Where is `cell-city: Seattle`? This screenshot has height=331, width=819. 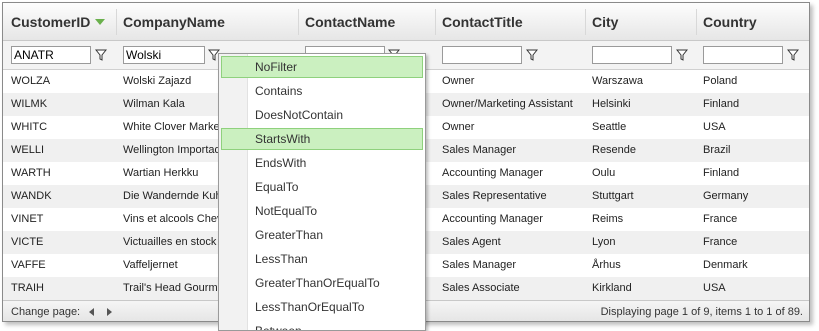 cell-city: Seattle is located at coordinates (609, 127).